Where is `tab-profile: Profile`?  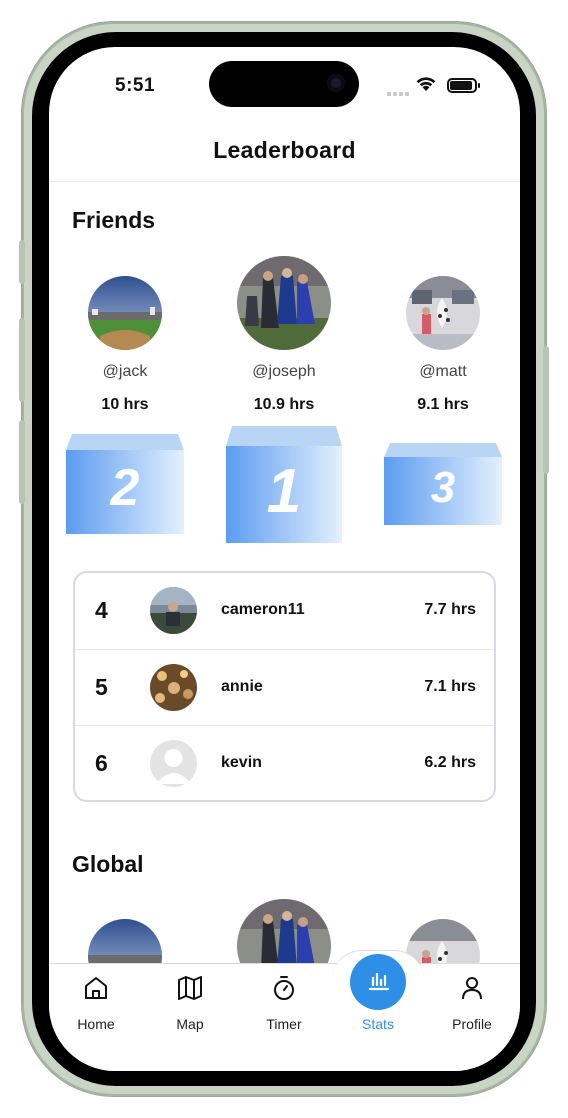 tab-profile: Profile is located at coordinates (472, 1009).